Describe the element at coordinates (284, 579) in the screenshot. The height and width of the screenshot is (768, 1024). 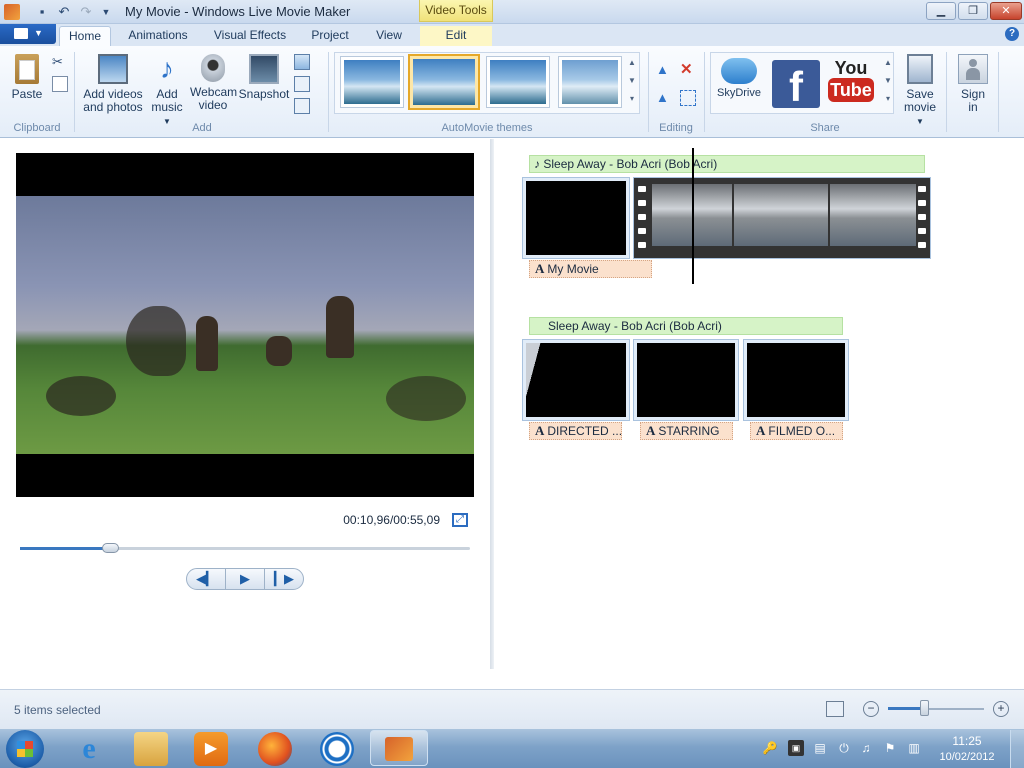
I see `next-frame-button: ▎▶` at that location.